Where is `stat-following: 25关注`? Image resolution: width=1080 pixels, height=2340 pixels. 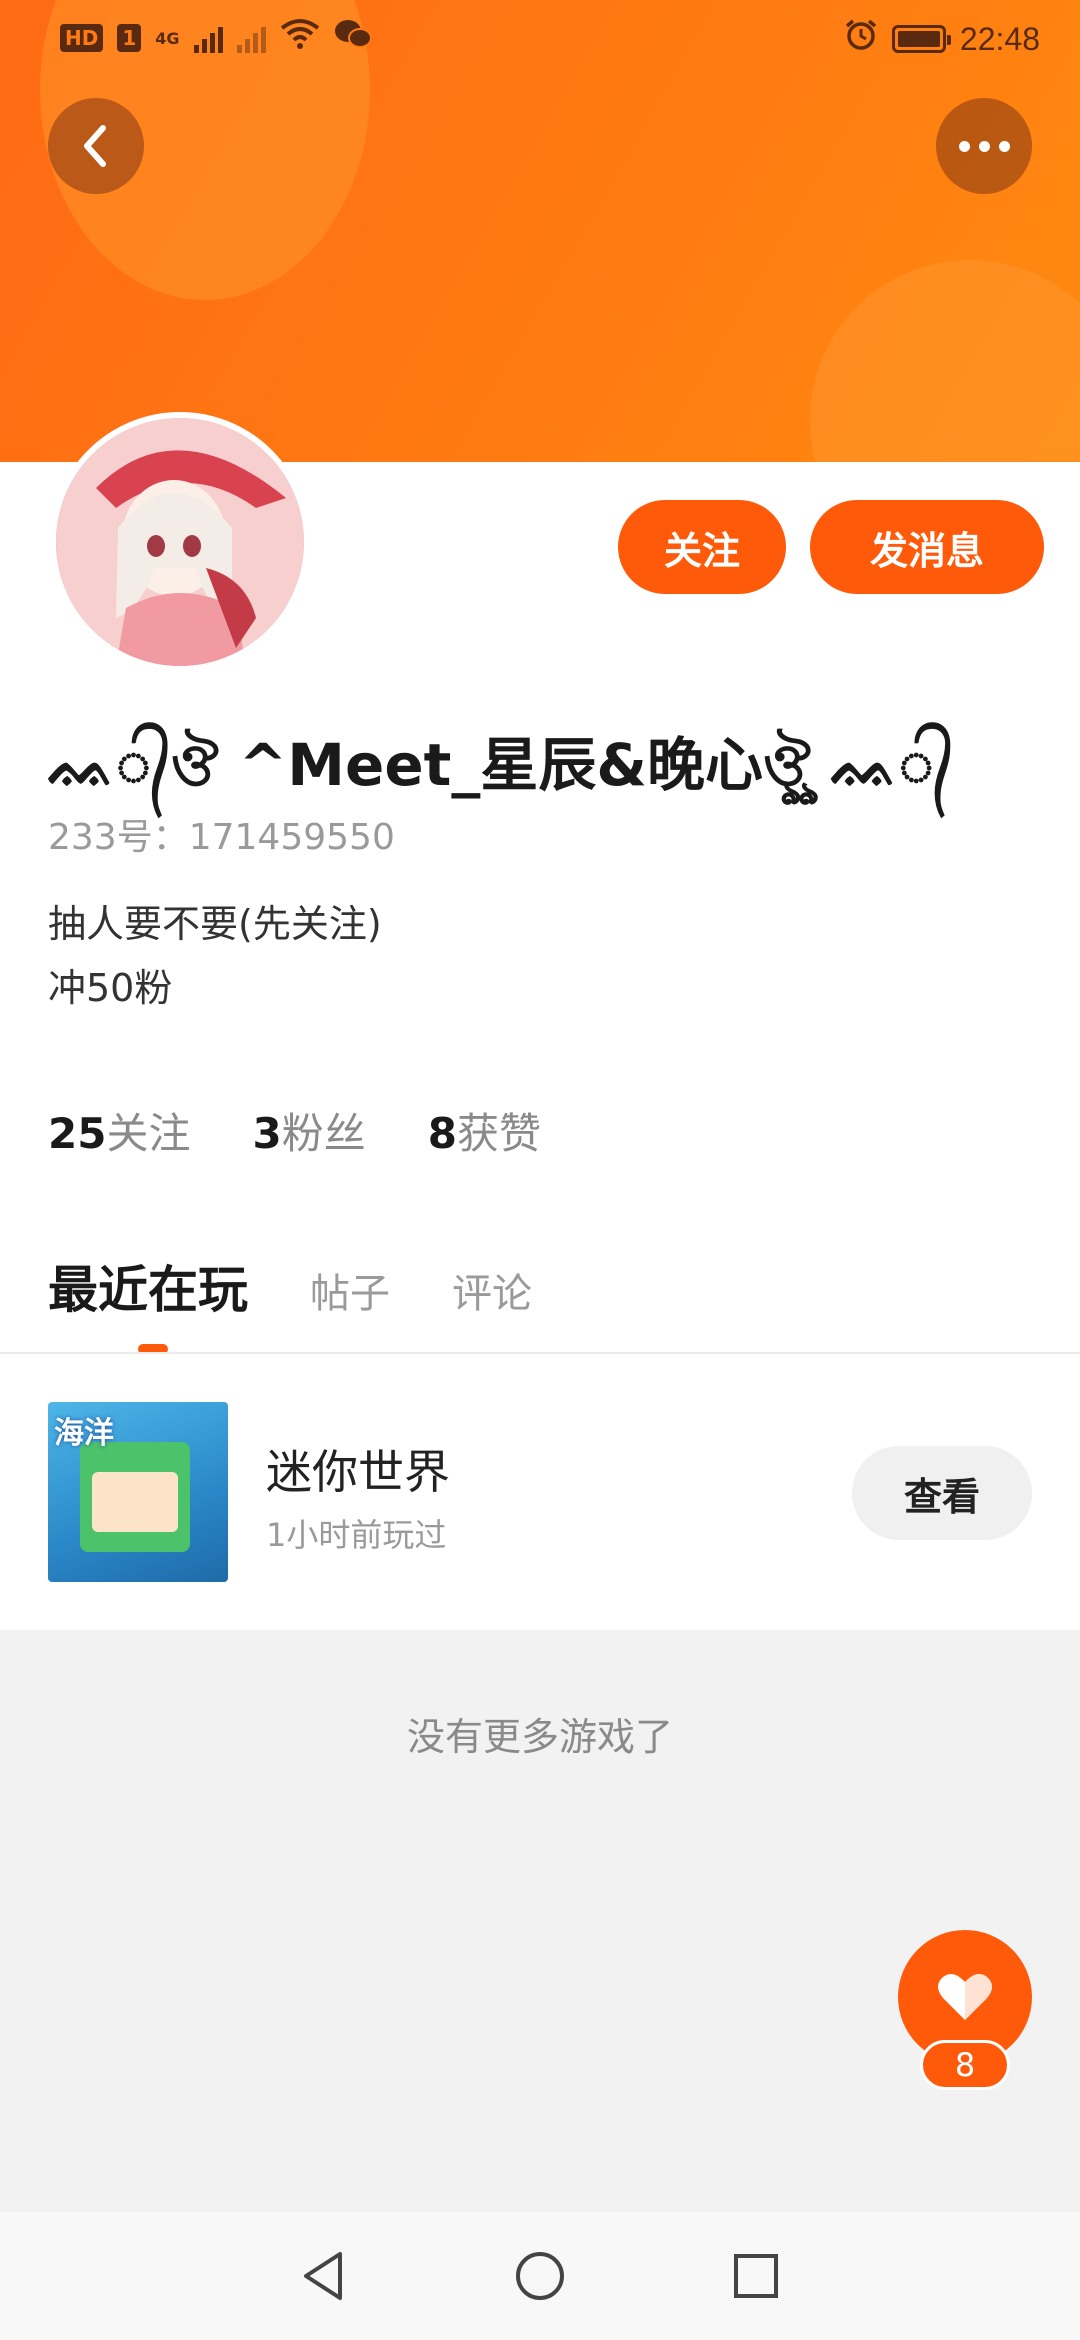 stat-following: 25关注 is located at coordinates (119, 1130).